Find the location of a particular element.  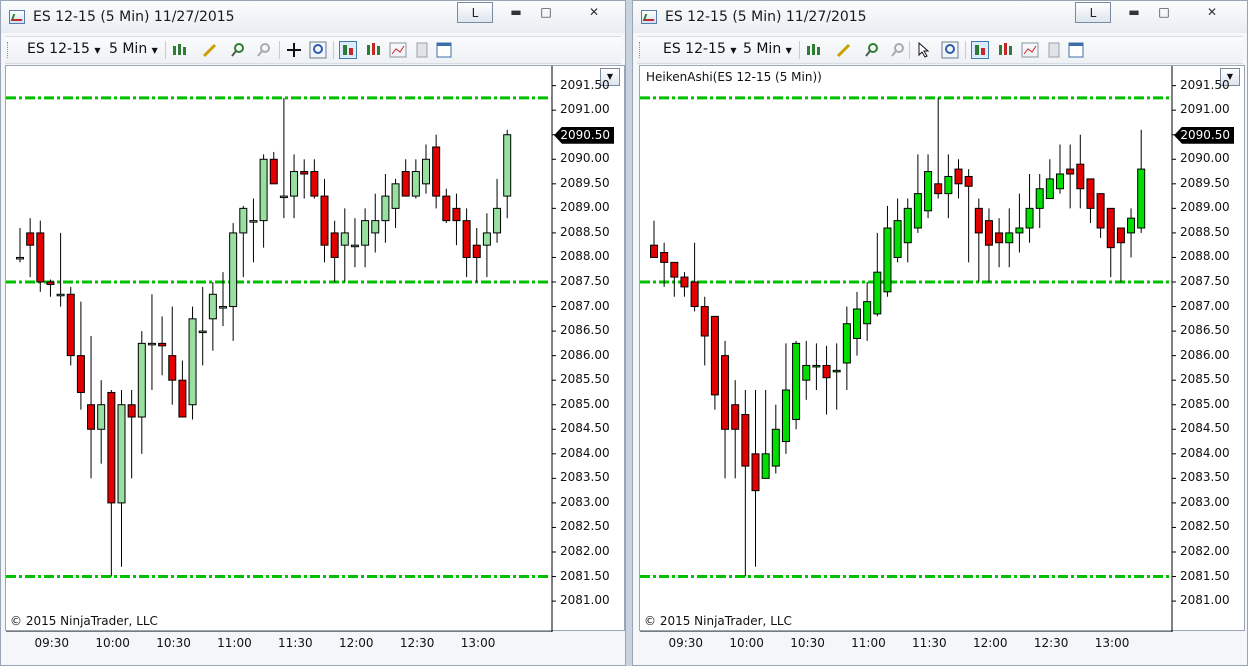

zoom-icon is located at coordinates (318, 50).